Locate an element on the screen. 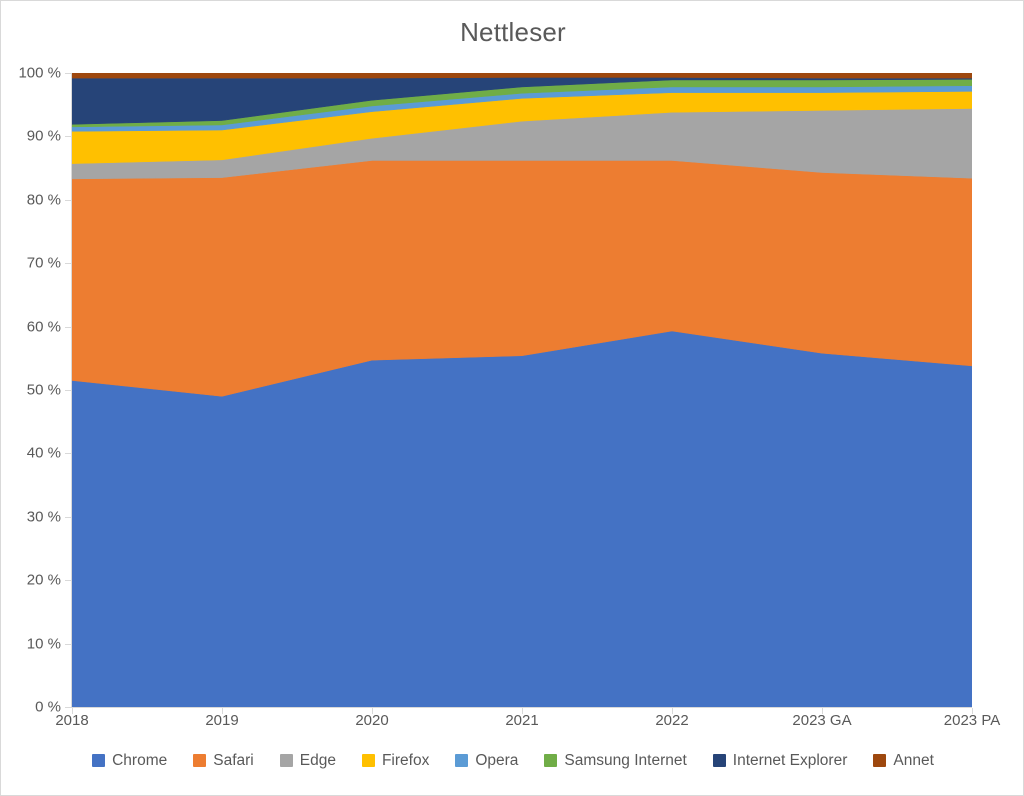 This screenshot has width=1024, height=796. legend-item-label: Edge is located at coordinates (317, 760).